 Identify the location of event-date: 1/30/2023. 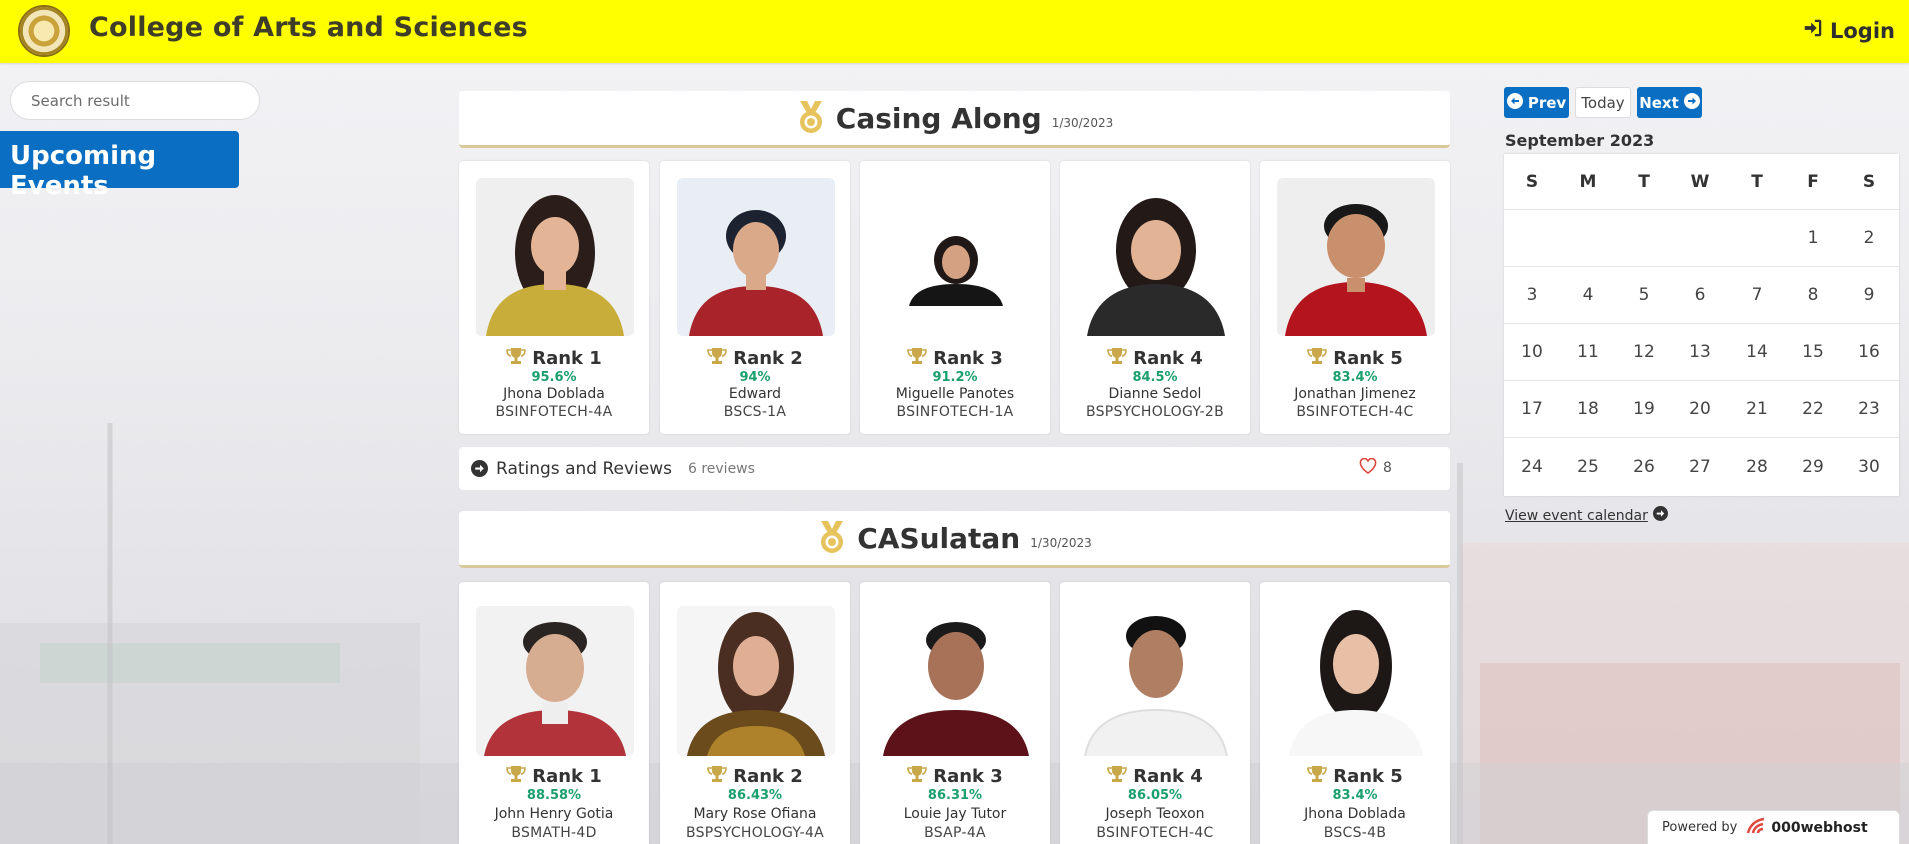
(1082, 123).